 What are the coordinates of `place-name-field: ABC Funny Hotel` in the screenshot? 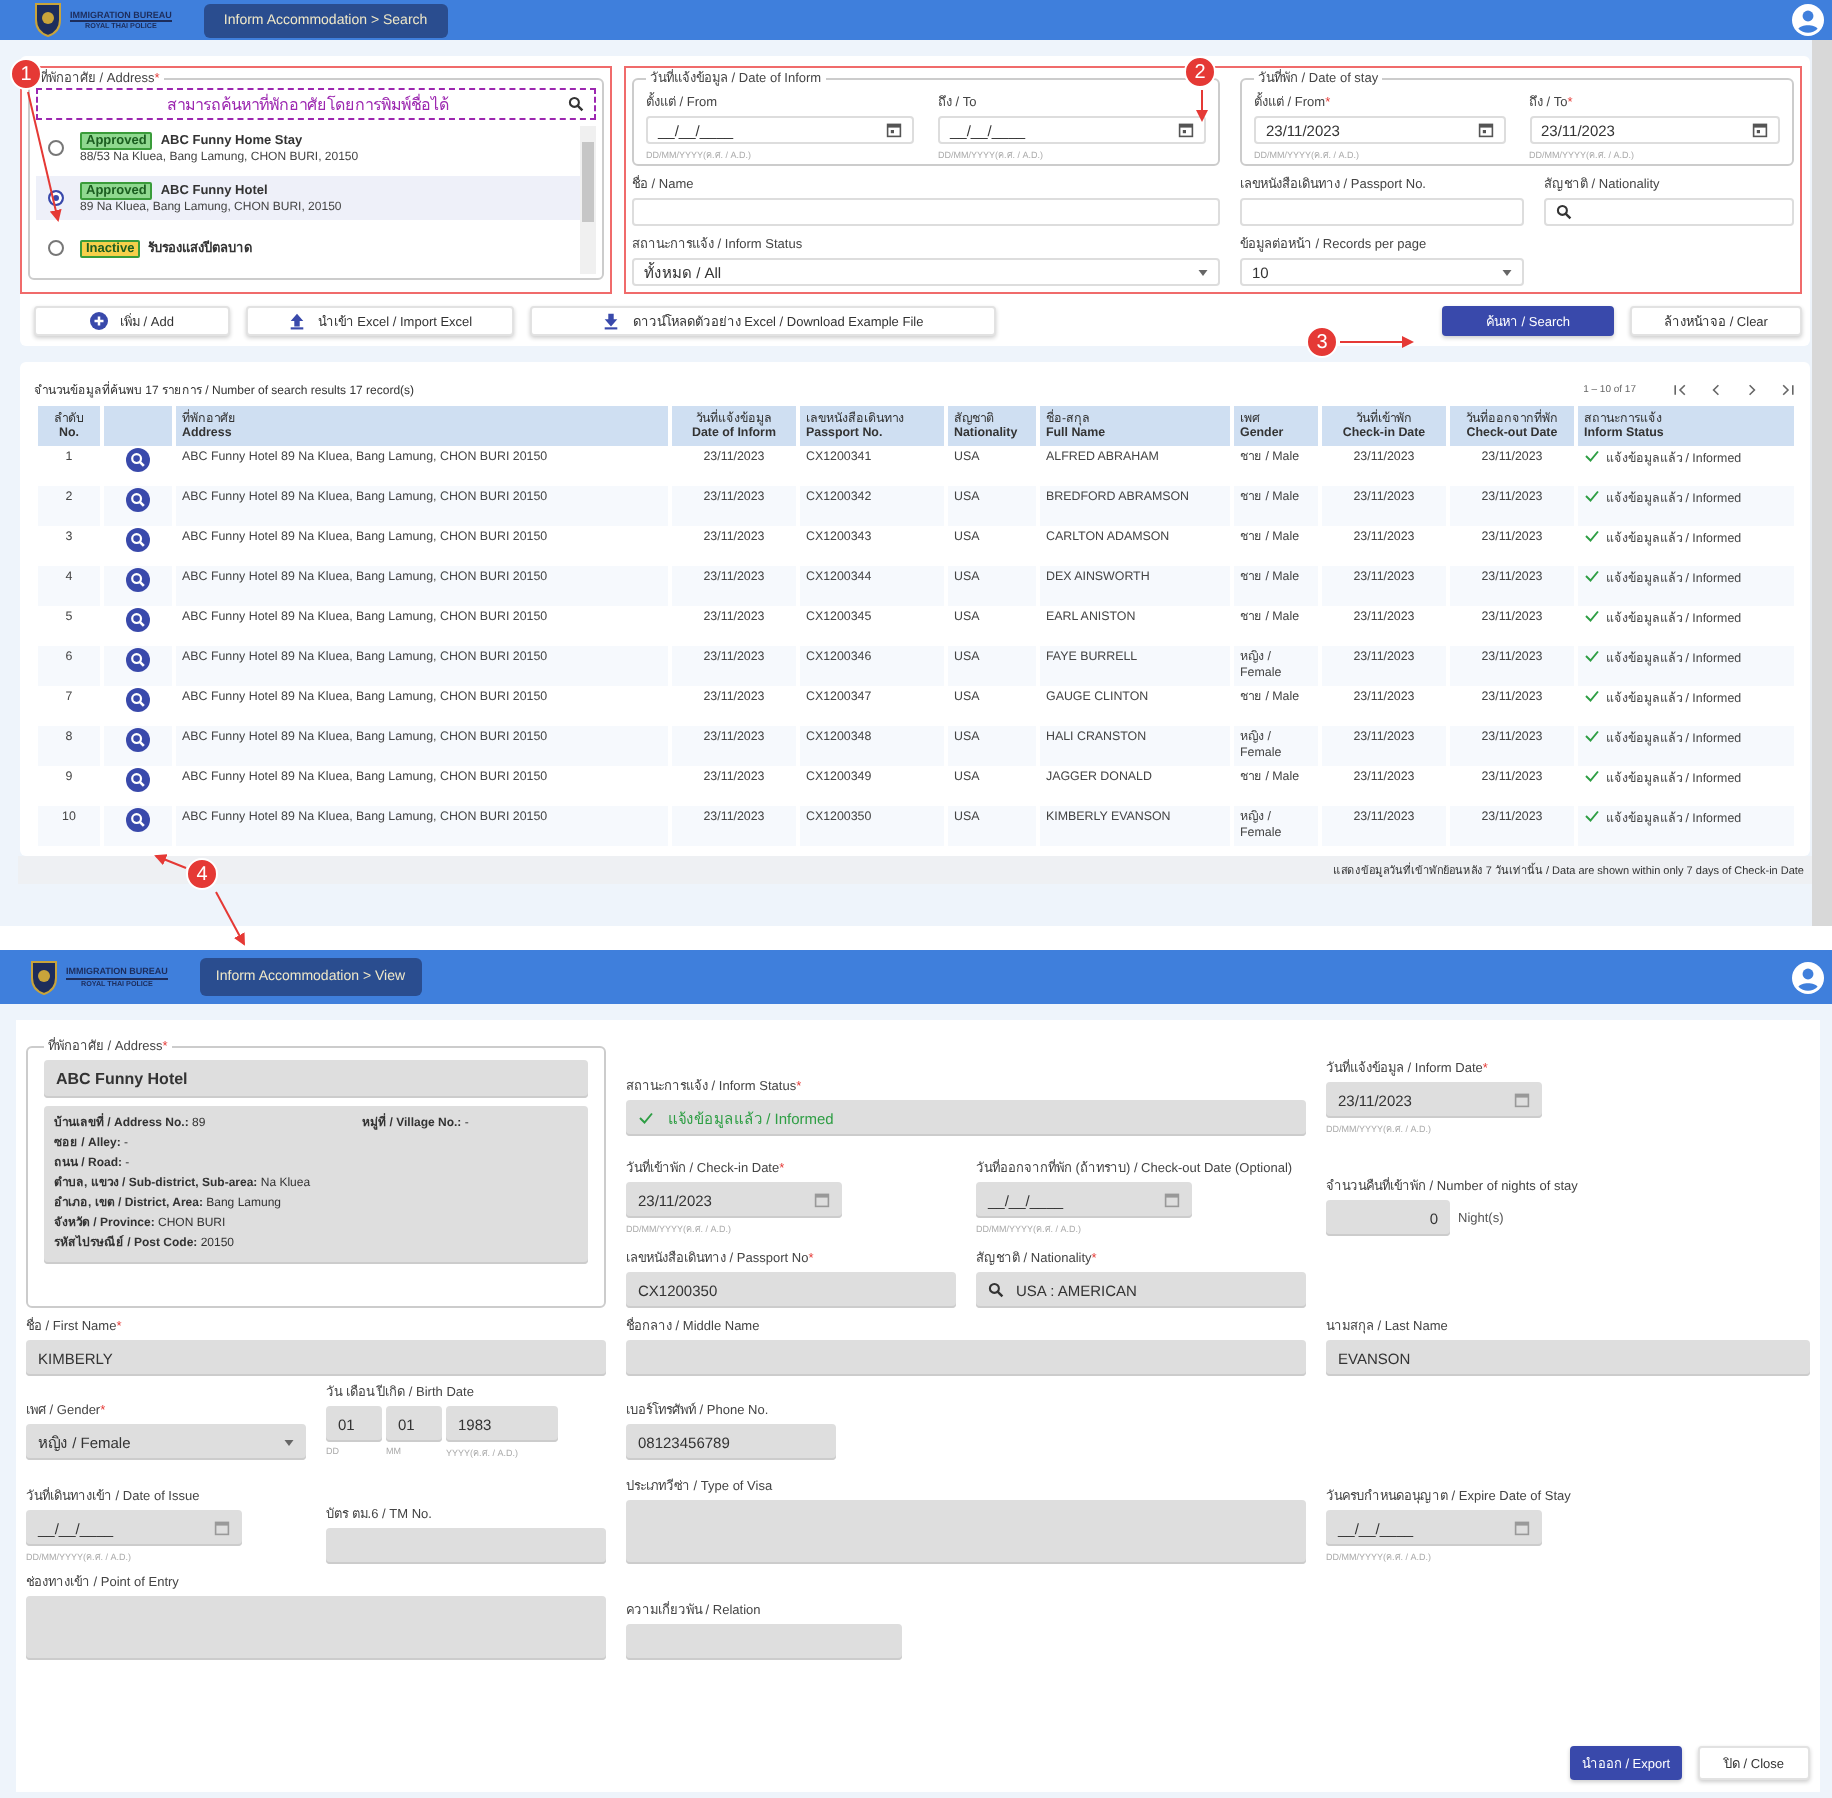 It's located at (316, 1079).